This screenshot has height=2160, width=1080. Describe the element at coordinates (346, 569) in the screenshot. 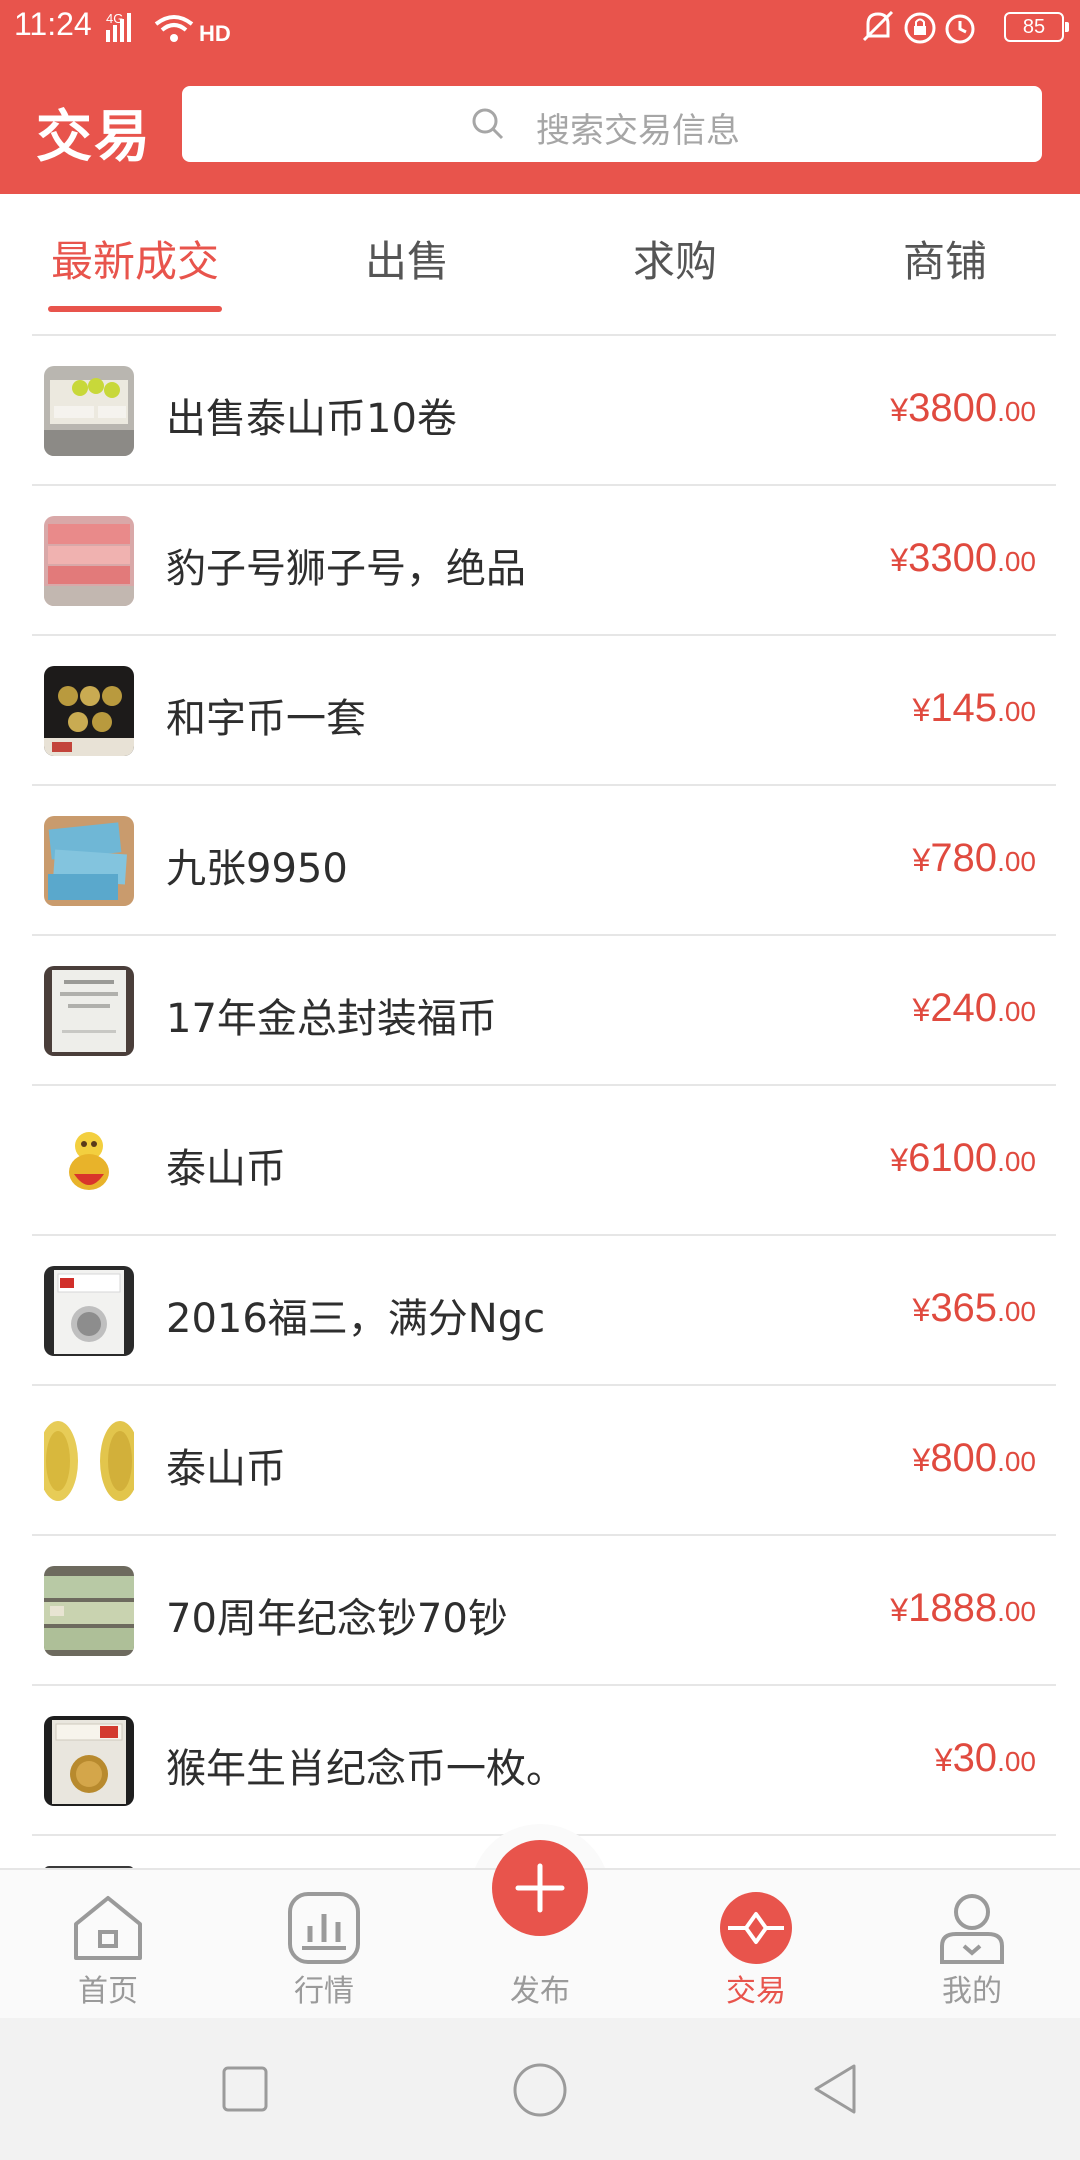

I see `listing-title: 豹子号狮子号，绝品` at that location.